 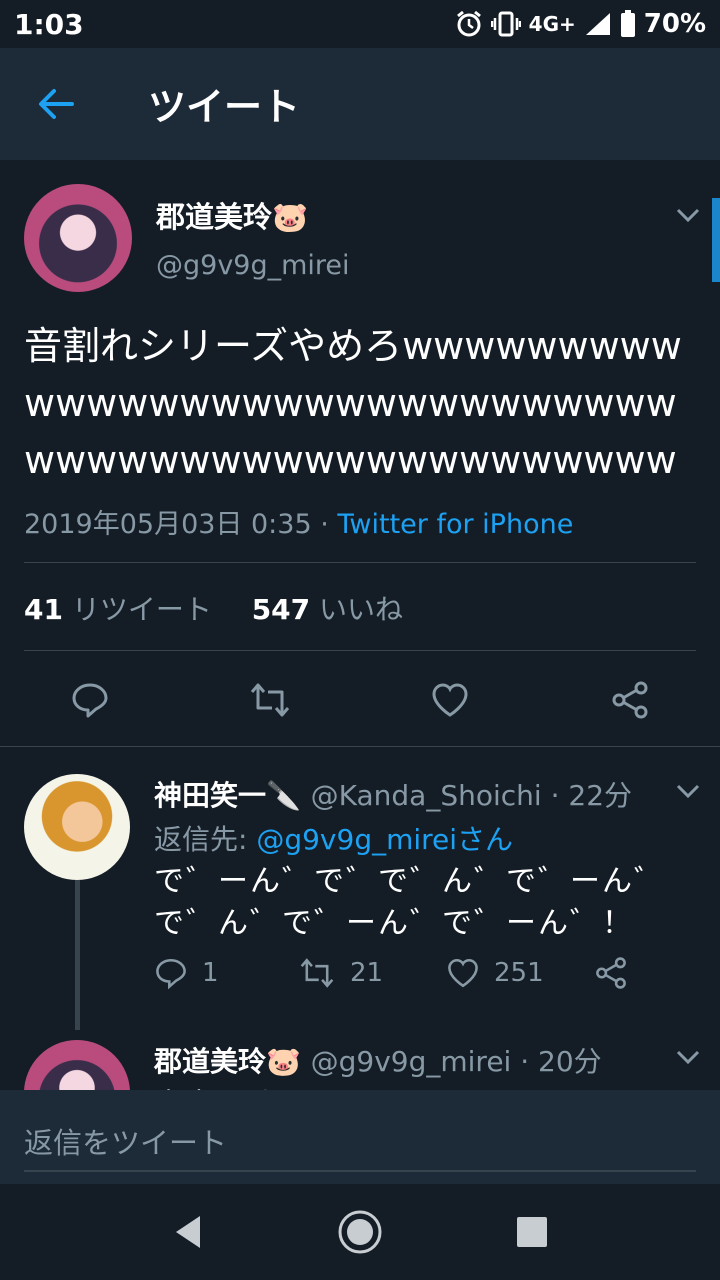 I want to click on reply-author-line: 郡道美玲🐷 @g9v9g_mirei · 20分, so click(x=378, y=1060).